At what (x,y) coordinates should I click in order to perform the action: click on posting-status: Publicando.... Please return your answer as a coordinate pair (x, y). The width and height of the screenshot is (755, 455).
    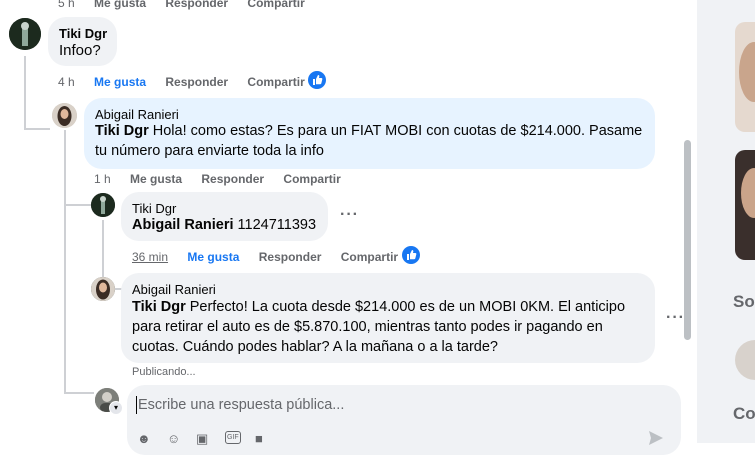
    Looking at the image, I should click on (164, 372).